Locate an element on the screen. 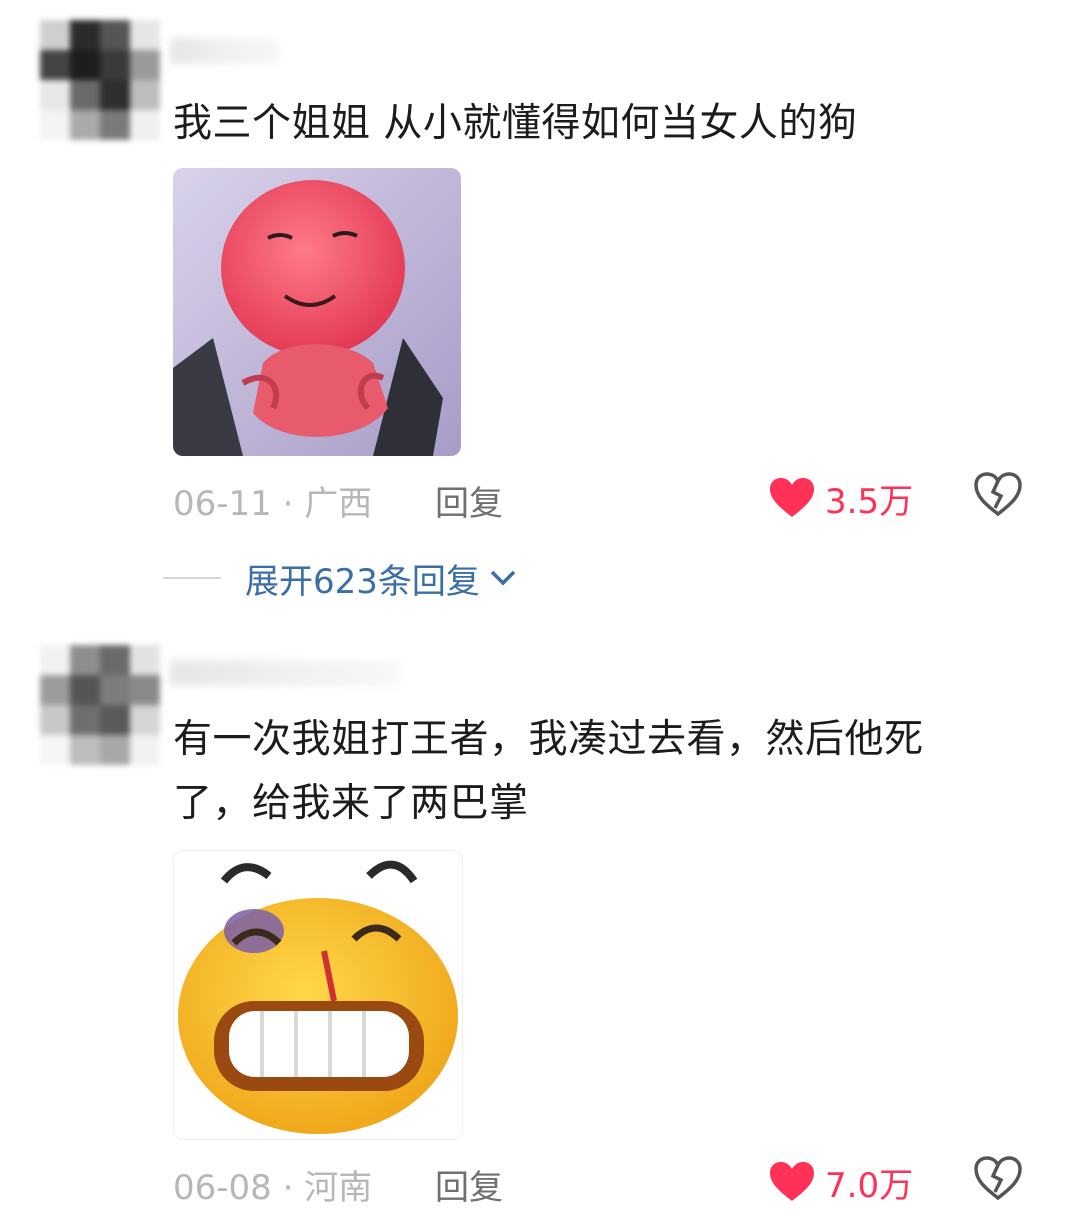  expand-replies-link: 展开623条回复 is located at coordinates (340, 578).